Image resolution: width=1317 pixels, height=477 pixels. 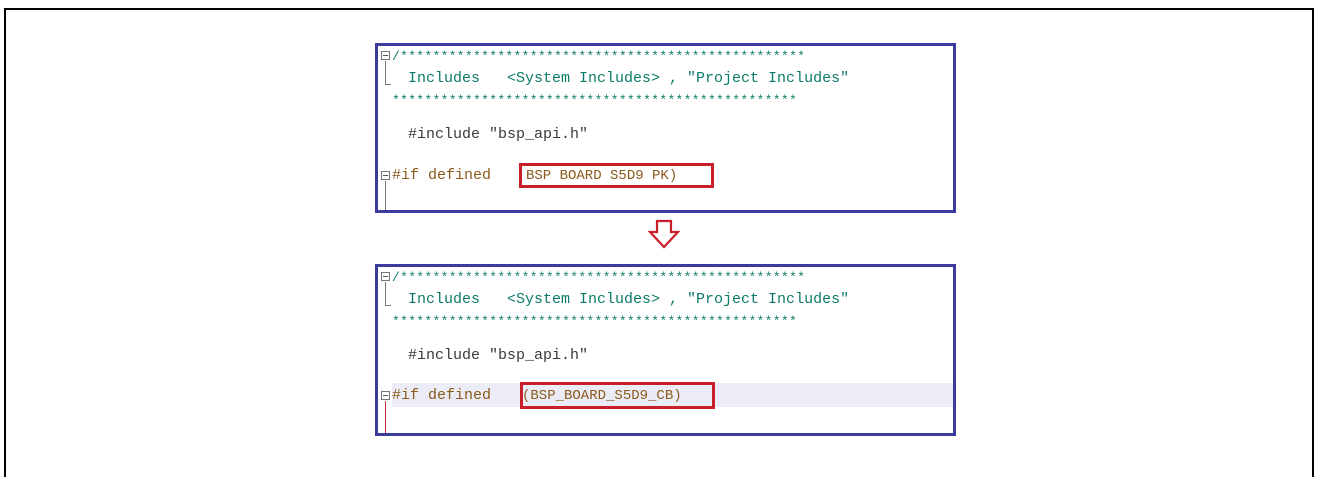 What do you see at coordinates (181, 4) in the screenshot?
I see `header-fragment-text: _ _ _` at bounding box center [181, 4].